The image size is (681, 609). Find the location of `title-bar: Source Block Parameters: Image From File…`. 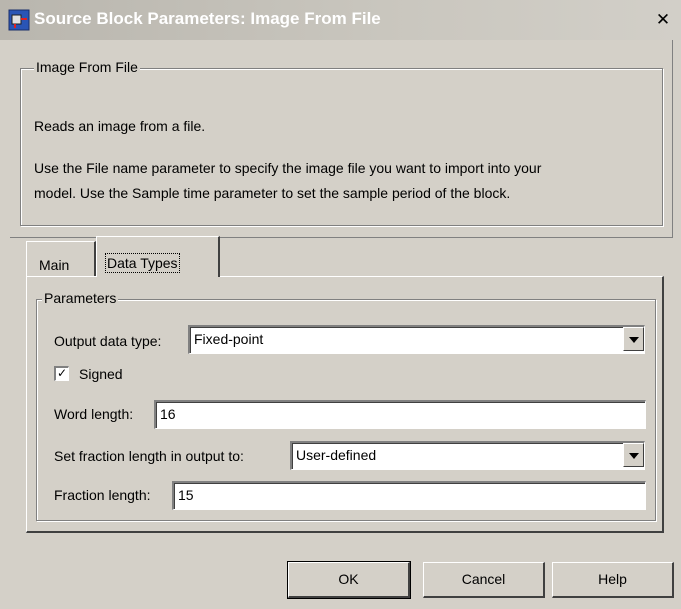

title-bar: Source Block Parameters: Image From File… is located at coordinates (340, 20).